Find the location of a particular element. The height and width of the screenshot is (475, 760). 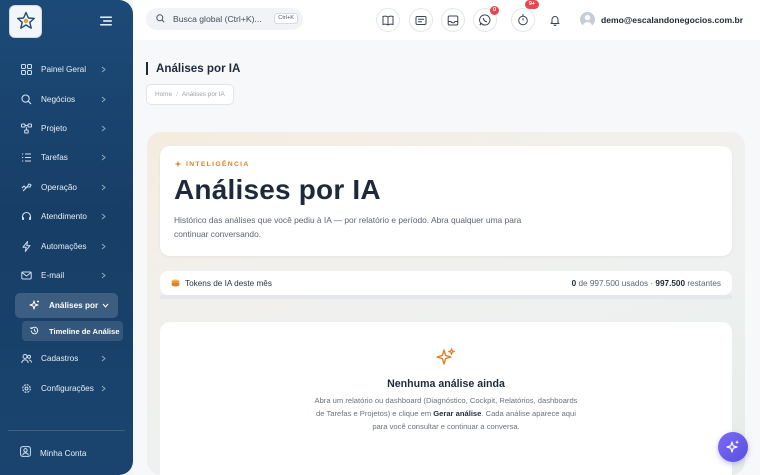

search-shortcut-badge: Ctrl+K is located at coordinates (286, 18).